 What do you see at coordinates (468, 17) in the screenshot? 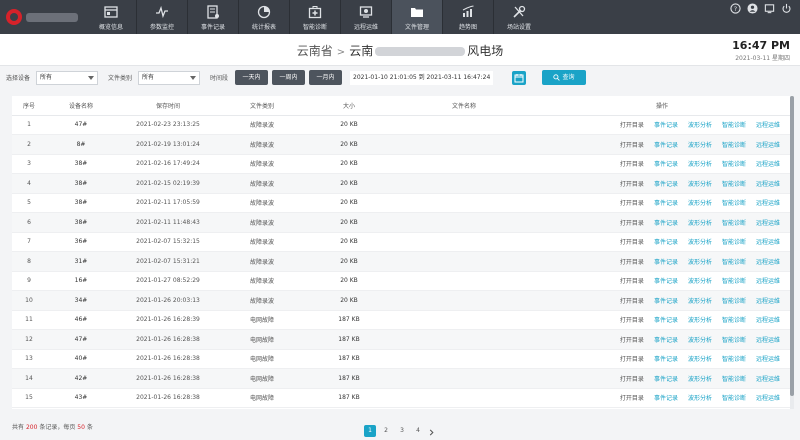
I see `nav-item-trend-chart: 趋势图` at bounding box center [468, 17].